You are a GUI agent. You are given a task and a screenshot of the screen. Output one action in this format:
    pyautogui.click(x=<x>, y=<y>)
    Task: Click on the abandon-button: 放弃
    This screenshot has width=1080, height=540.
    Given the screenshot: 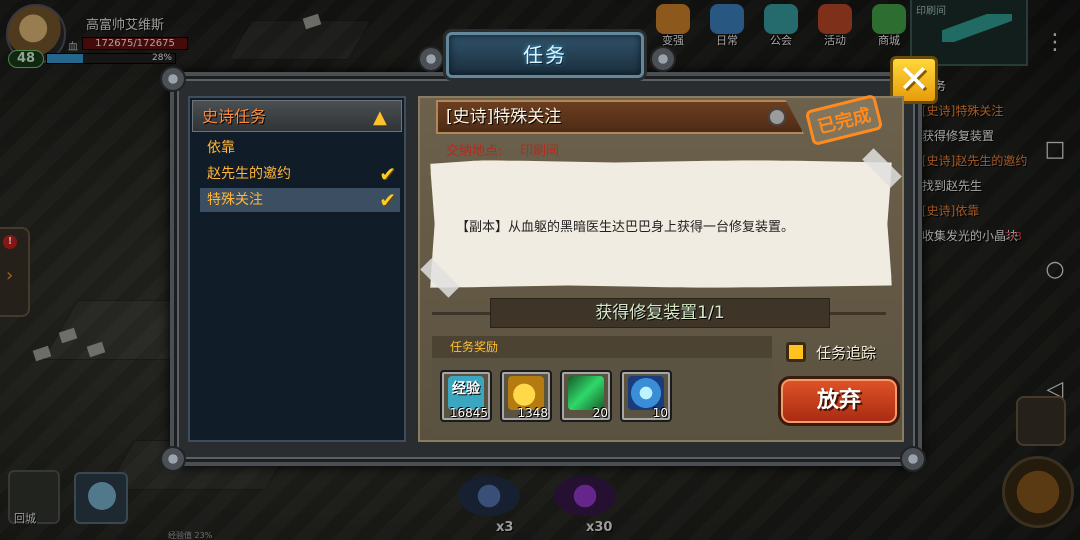 What is the action you would take?
    pyautogui.click(x=839, y=401)
    